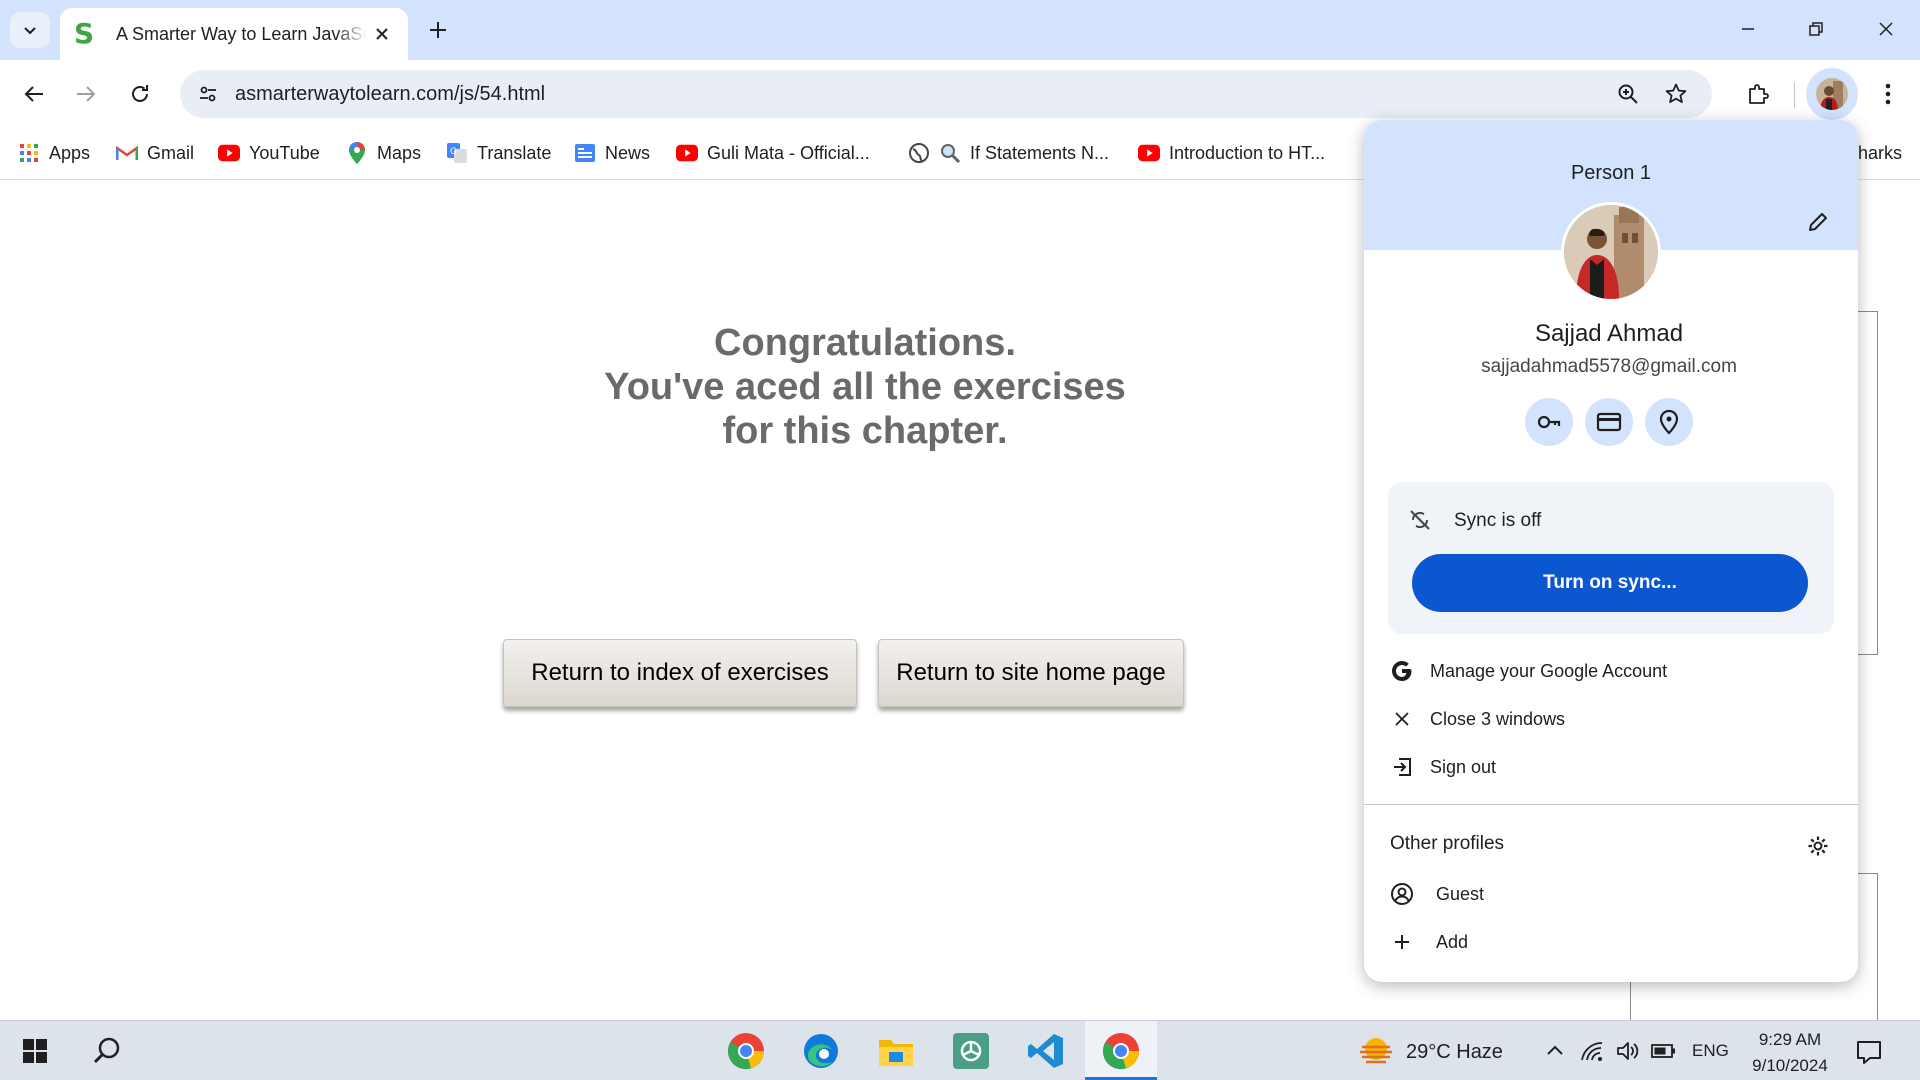 The height and width of the screenshot is (1080, 1920). Describe the element at coordinates (1463, 766) in the screenshot. I see `menu-item-label: Sign out` at that location.